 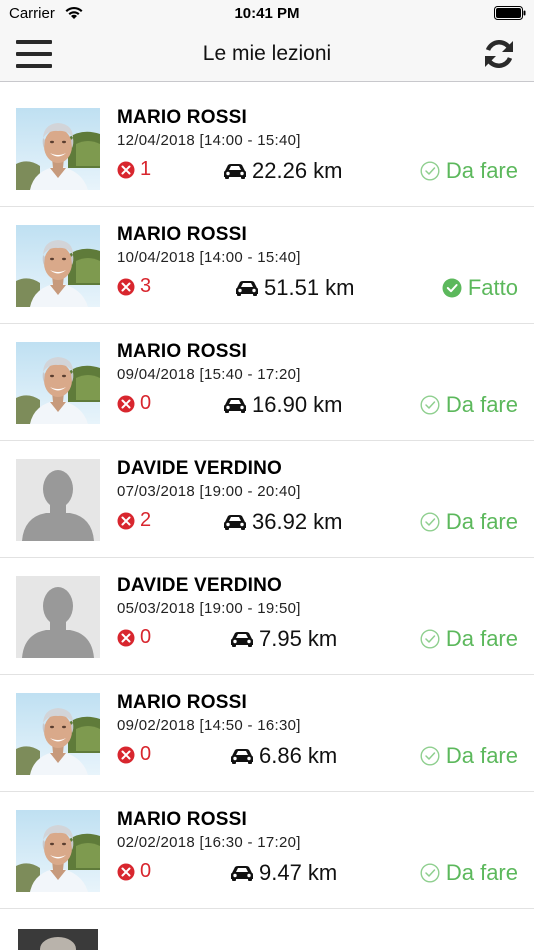 I want to click on battery-icon, so click(x=510, y=13).